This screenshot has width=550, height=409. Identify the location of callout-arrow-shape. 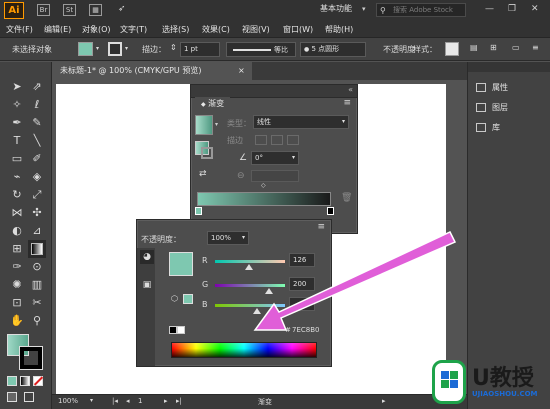
(355, 281).